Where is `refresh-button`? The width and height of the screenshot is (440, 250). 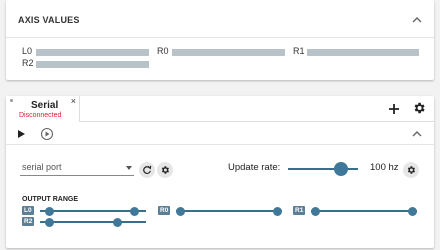 refresh-button is located at coordinates (147, 170).